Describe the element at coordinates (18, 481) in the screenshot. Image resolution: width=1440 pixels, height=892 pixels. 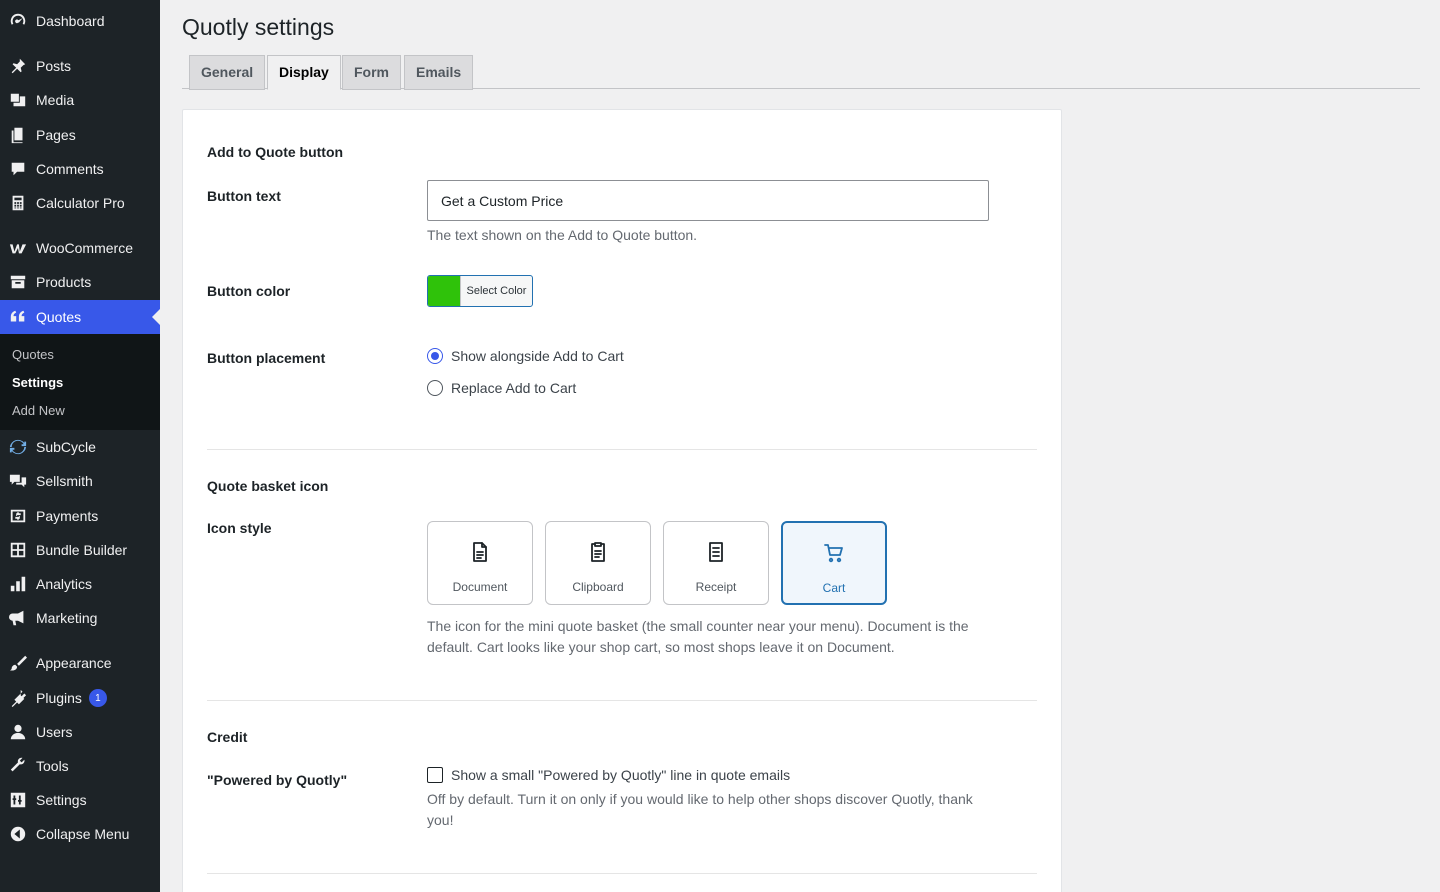
I see `chat-icon` at that location.